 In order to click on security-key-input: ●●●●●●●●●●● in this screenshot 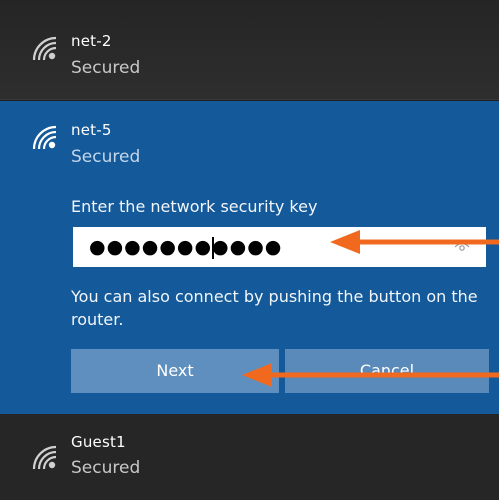, I will do `click(279, 247)`.